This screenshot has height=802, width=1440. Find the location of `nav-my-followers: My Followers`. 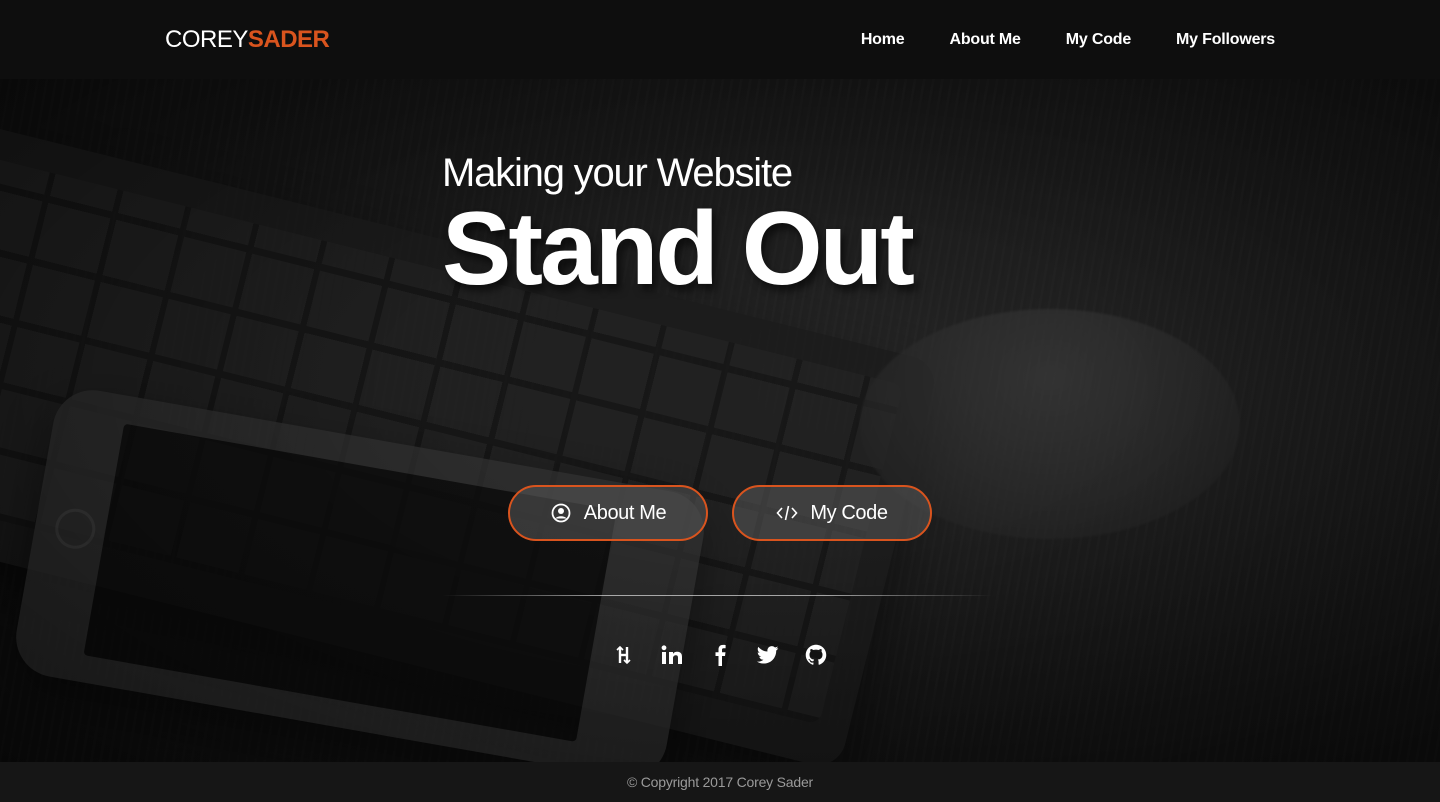

nav-my-followers: My Followers is located at coordinates (1225, 40).